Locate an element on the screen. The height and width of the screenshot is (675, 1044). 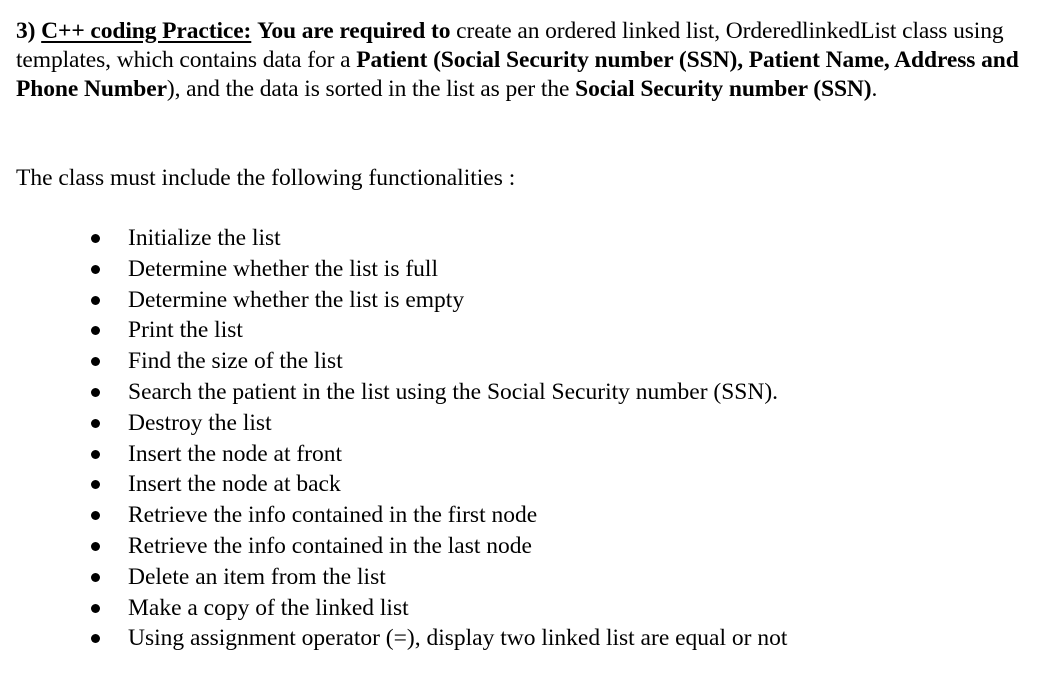
question-title: C++ coding Practice: is located at coordinates (146, 31).